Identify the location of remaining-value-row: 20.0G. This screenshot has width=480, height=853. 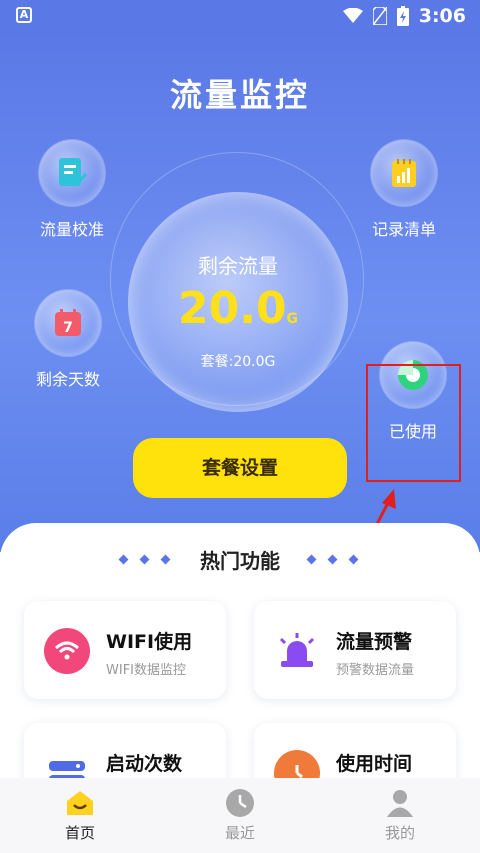
(238, 314).